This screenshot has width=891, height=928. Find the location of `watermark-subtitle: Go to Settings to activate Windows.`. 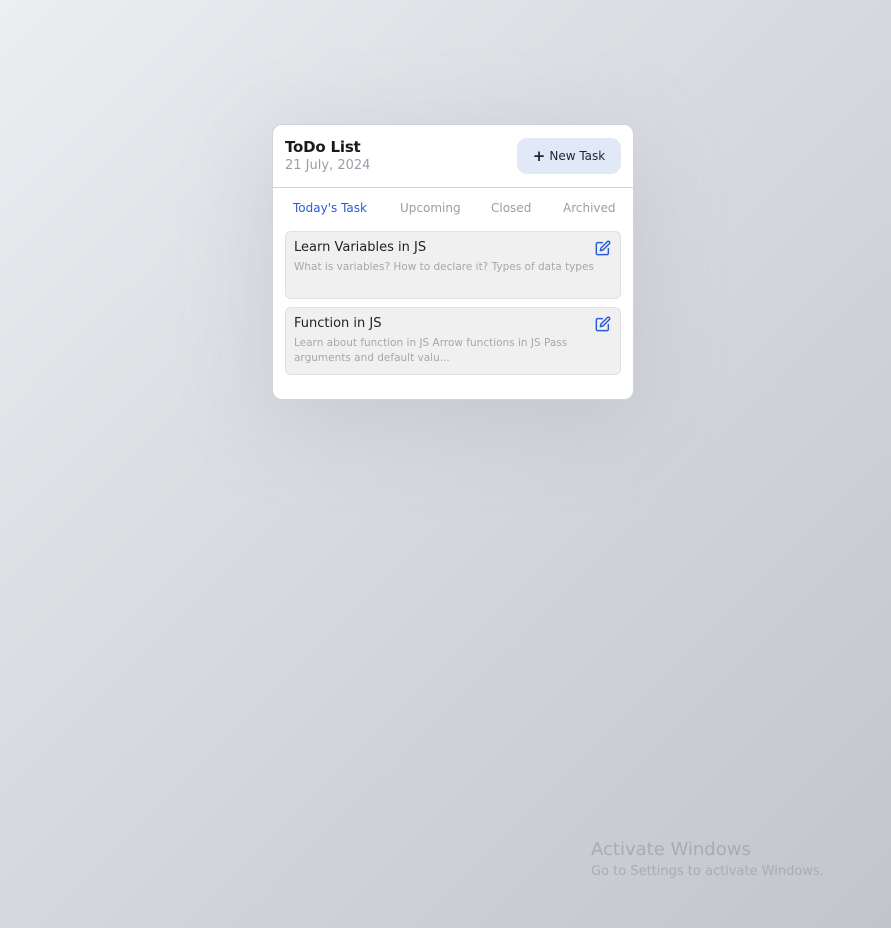

watermark-subtitle: Go to Settings to activate Windows. is located at coordinates (707, 871).